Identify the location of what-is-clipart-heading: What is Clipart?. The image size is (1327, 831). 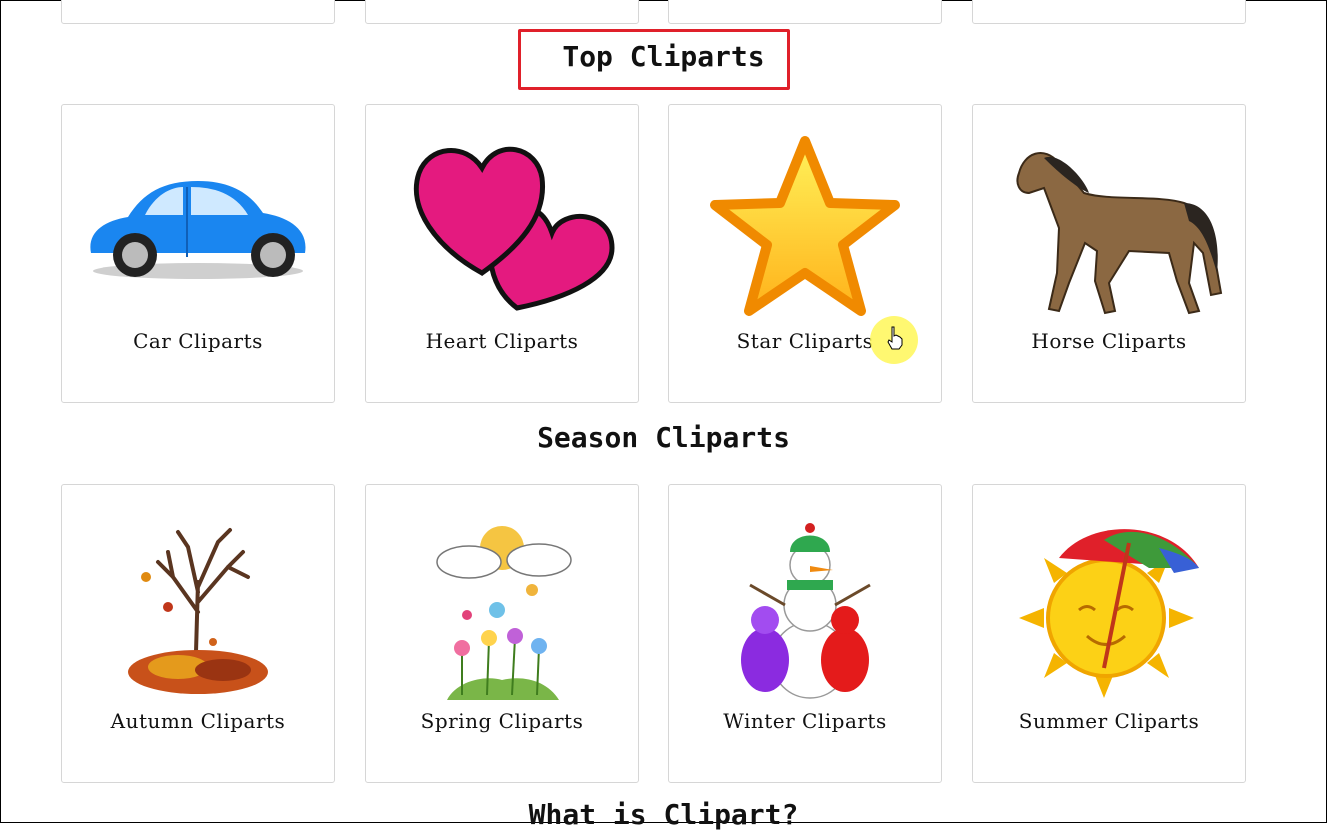
(663, 814).